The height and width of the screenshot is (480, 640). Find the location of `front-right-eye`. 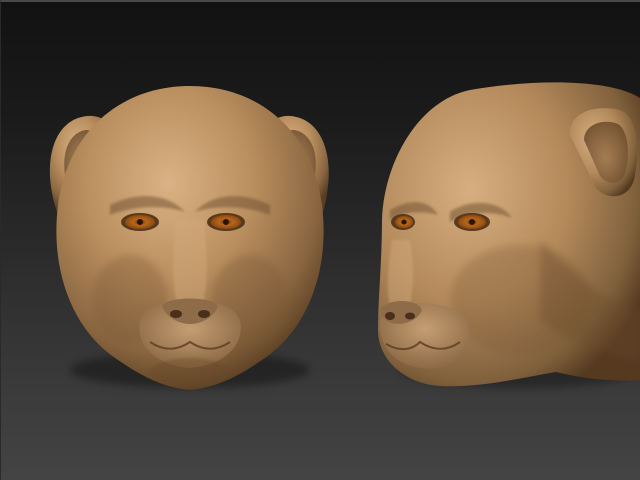

front-right-eye is located at coordinates (226, 222).